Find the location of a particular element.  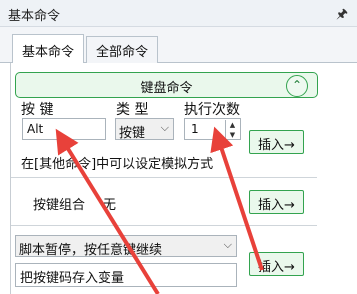

times-spinner: 1 ▲ ▼ is located at coordinates (212, 129).